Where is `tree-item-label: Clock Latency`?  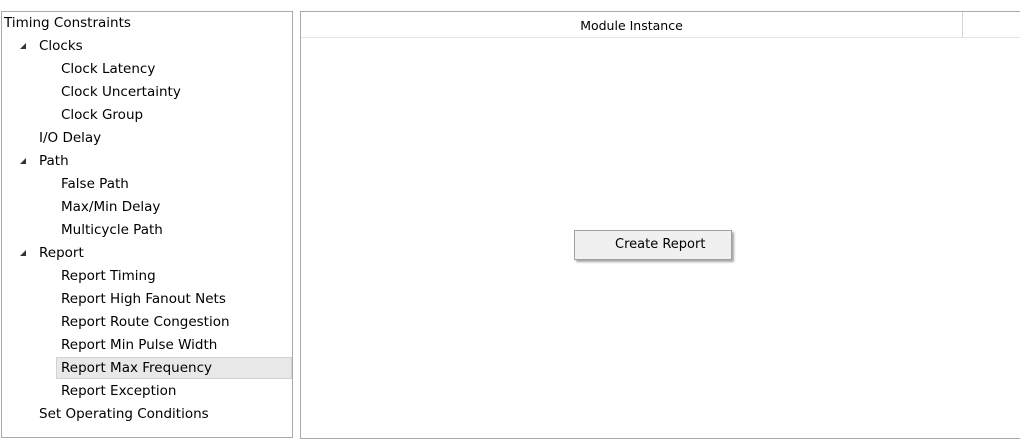 tree-item-label: Clock Latency is located at coordinates (108, 69).